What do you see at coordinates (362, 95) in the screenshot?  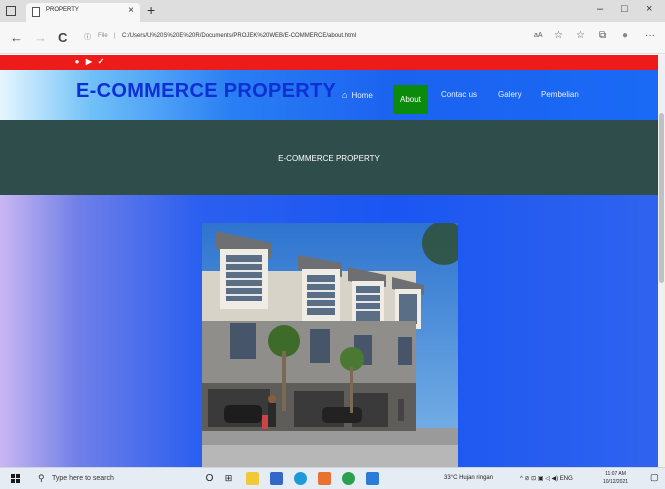 I see `nav-home-label: Home` at bounding box center [362, 95].